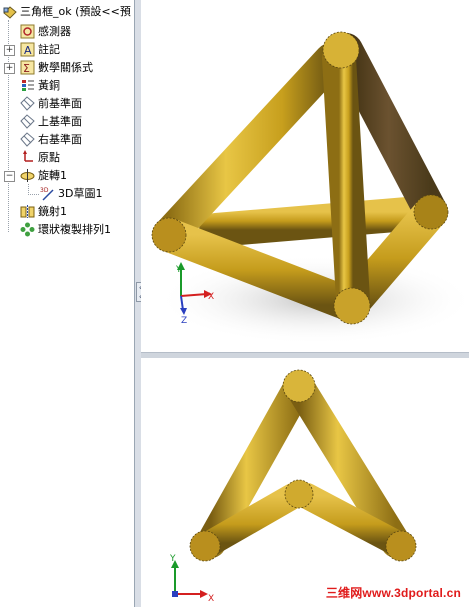  I want to click on svg-text: Σ, so click(26, 68).